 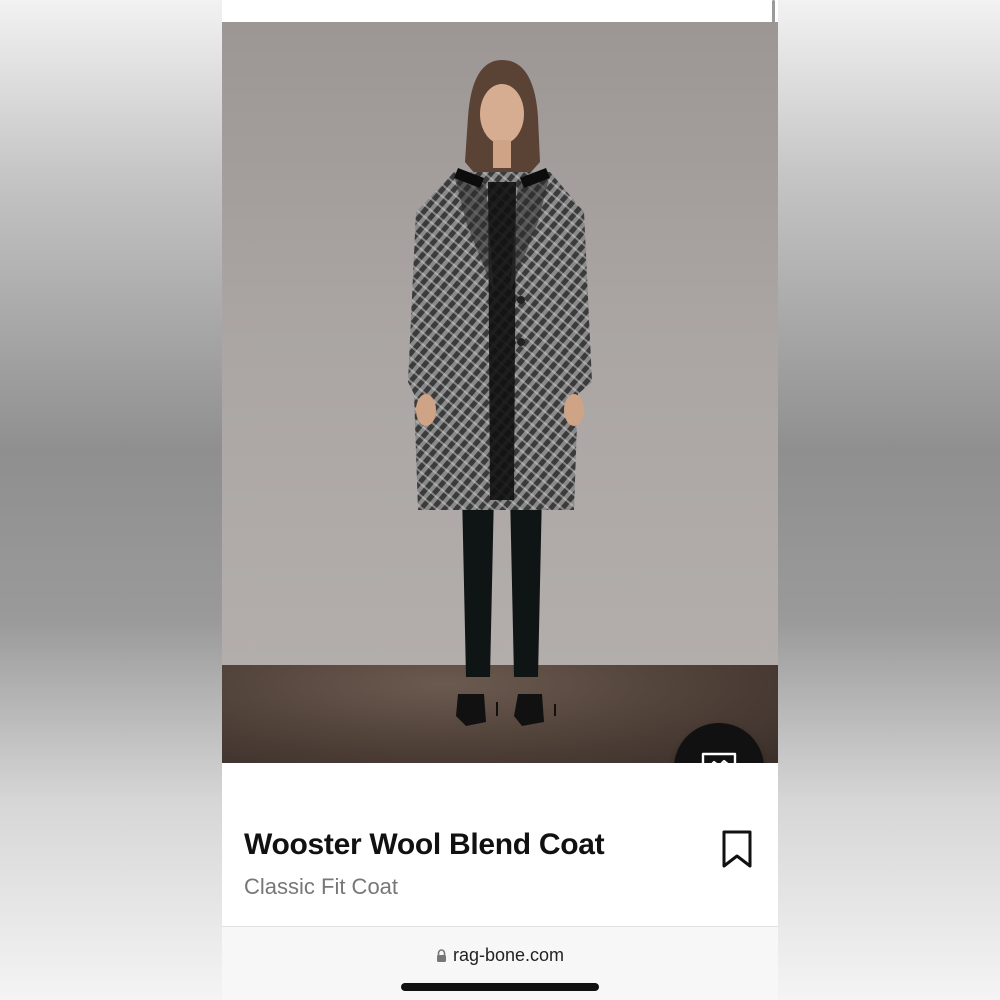 I want to click on lock-icon, so click(x=441, y=956).